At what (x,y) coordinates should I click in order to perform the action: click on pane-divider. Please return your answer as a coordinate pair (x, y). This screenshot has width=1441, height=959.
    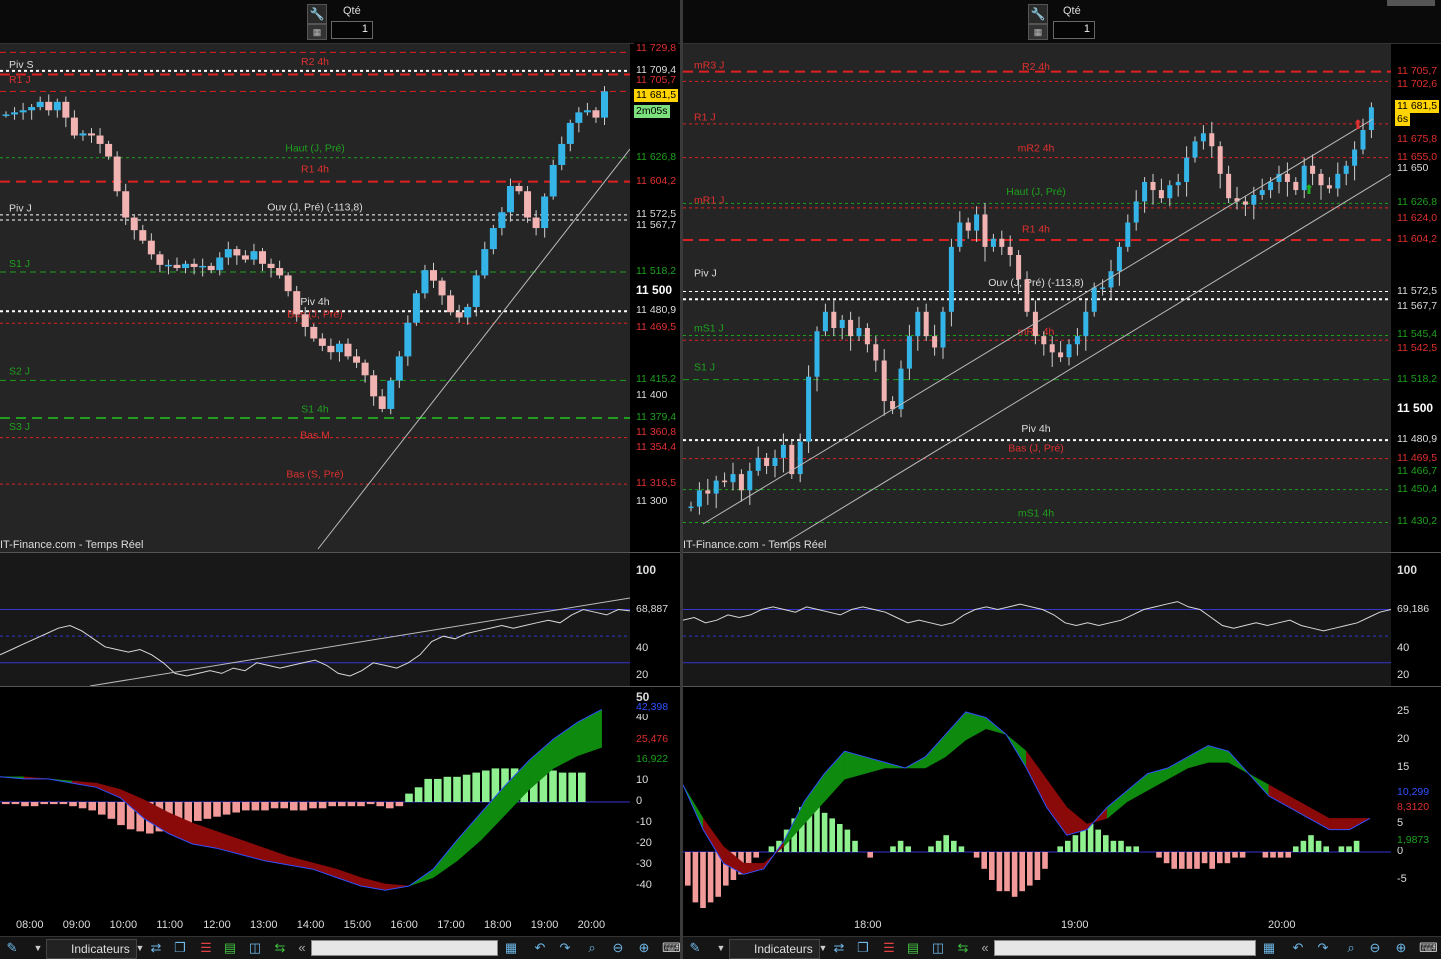
    Looking at the image, I should click on (681, 479).